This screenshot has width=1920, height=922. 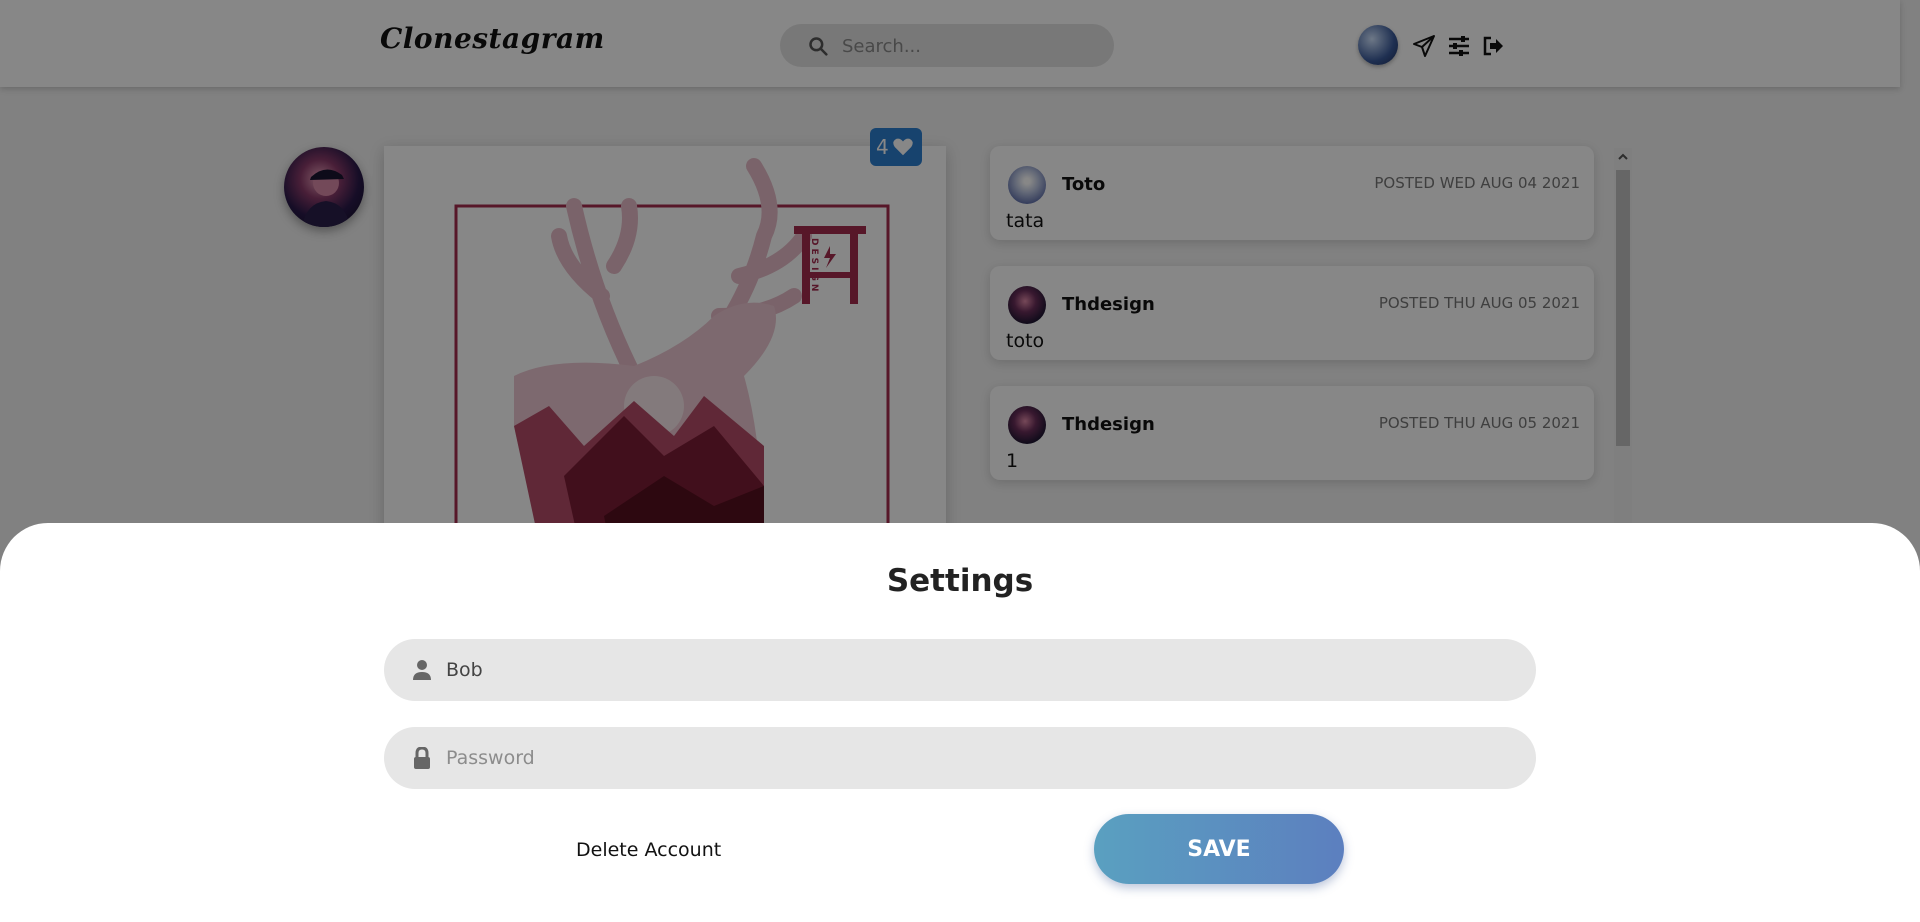 I want to click on username-input, so click(x=976, y=670).